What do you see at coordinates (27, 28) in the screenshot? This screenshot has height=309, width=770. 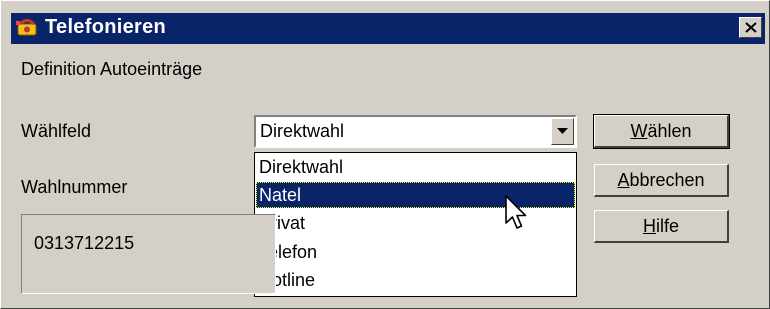 I see `phone-app-icon` at bounding box center [27, 28].